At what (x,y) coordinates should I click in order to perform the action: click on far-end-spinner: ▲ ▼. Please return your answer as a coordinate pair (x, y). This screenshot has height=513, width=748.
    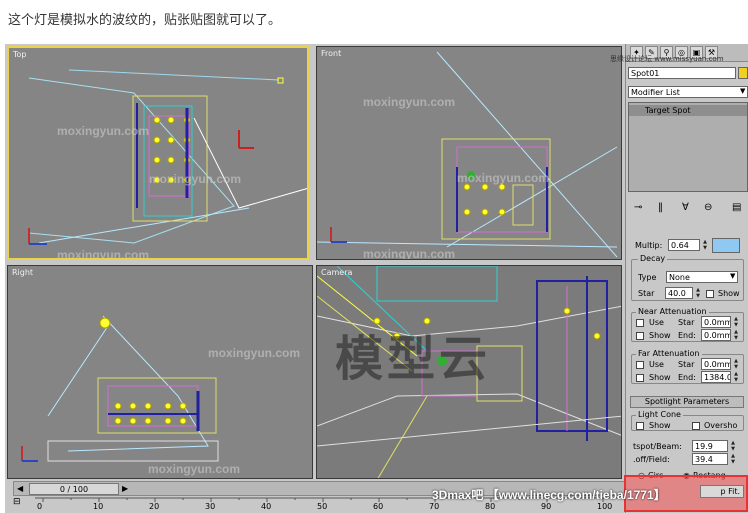
    Looking at the image, I should click on (736, 377).